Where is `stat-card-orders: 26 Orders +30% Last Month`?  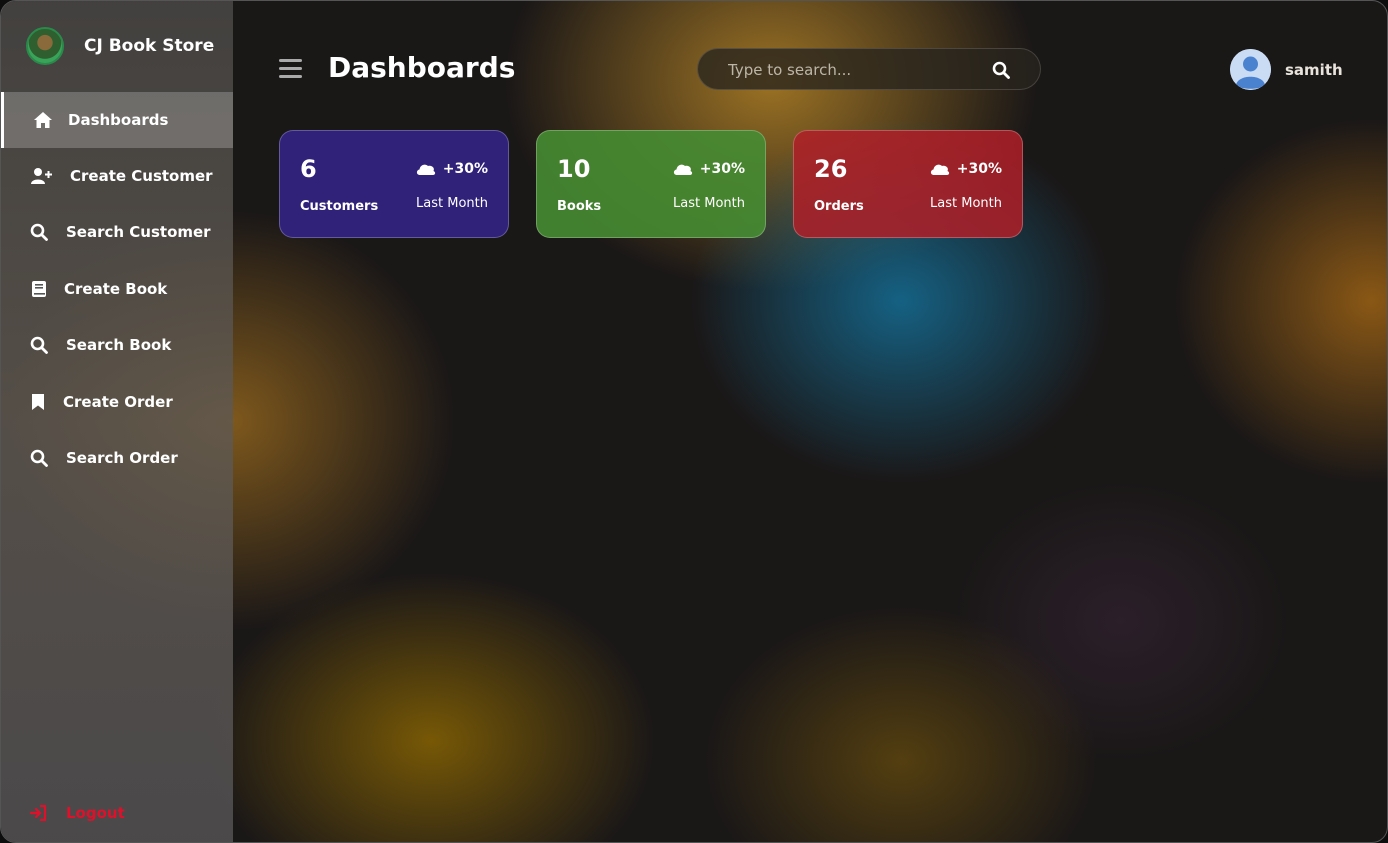 stat-card-orders: 26 Orders +30% Last Month is located at coordinates (908, 184).